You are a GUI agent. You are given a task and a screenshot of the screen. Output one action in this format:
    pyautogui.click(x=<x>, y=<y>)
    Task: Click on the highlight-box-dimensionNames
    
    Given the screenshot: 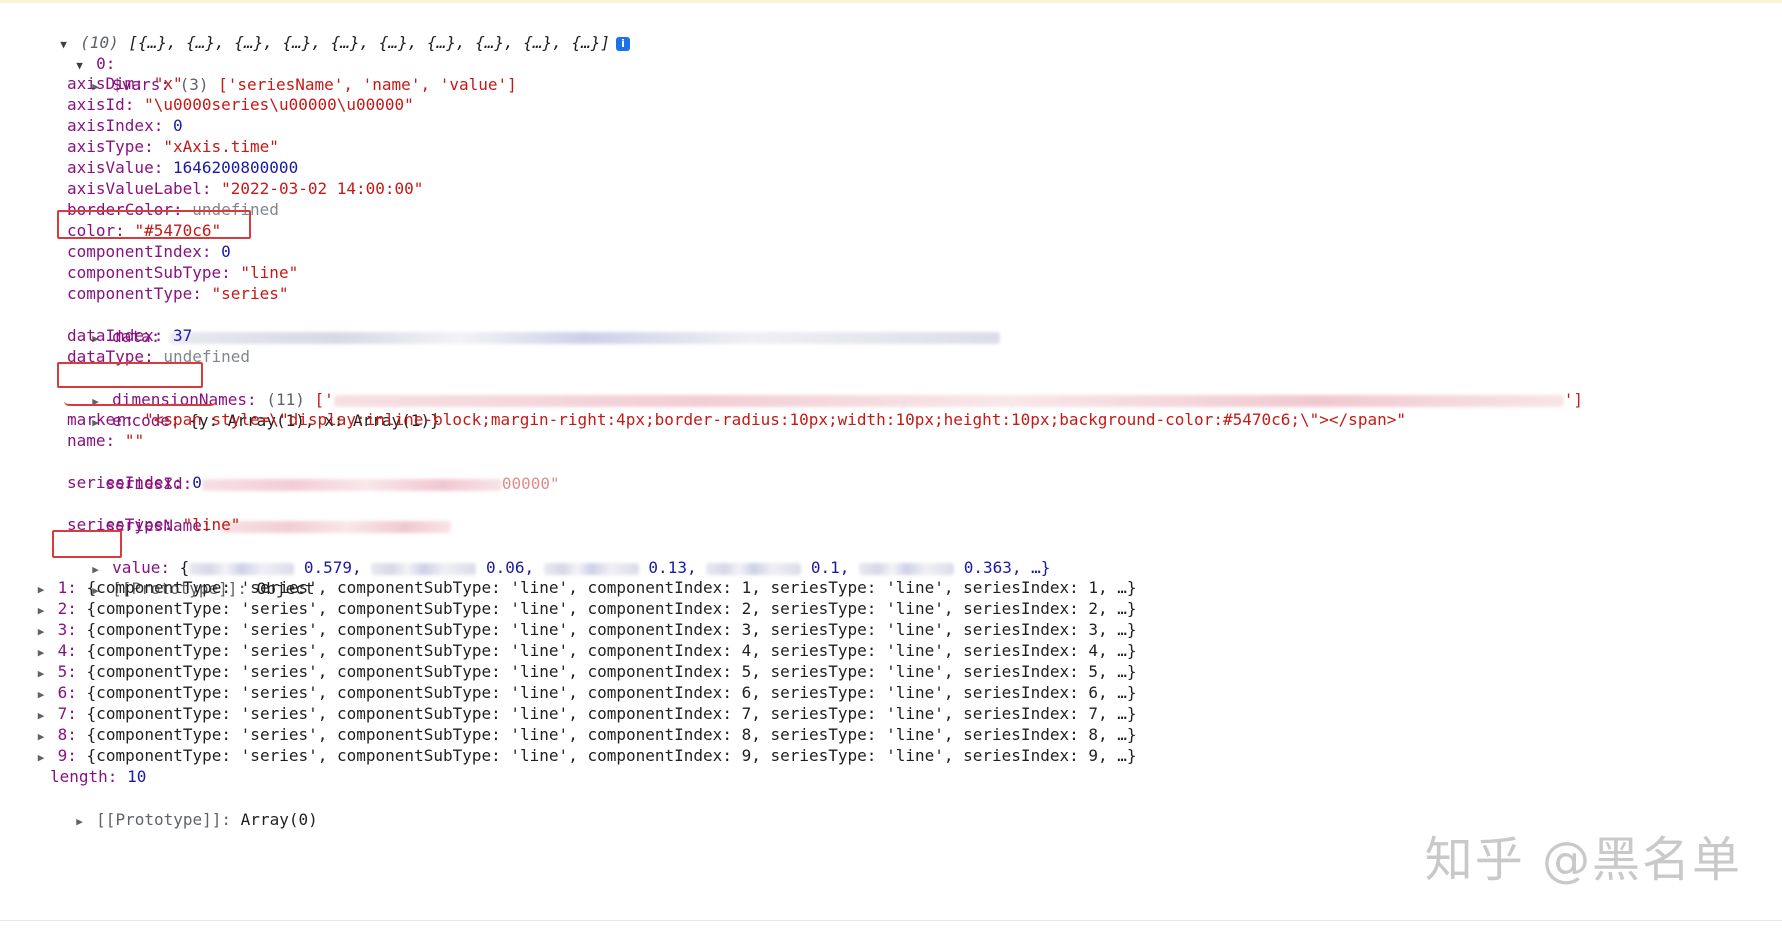 What is the action you would take?
    pyautogui.click(x=130, y=375)
    